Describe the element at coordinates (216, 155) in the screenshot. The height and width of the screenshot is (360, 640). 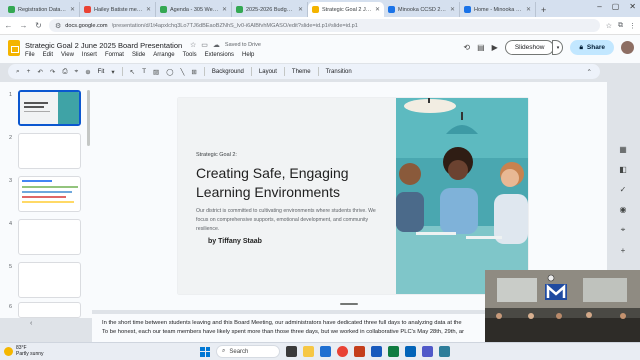
I see `slide-subtitle: Strategic Goal 2:` at that location.